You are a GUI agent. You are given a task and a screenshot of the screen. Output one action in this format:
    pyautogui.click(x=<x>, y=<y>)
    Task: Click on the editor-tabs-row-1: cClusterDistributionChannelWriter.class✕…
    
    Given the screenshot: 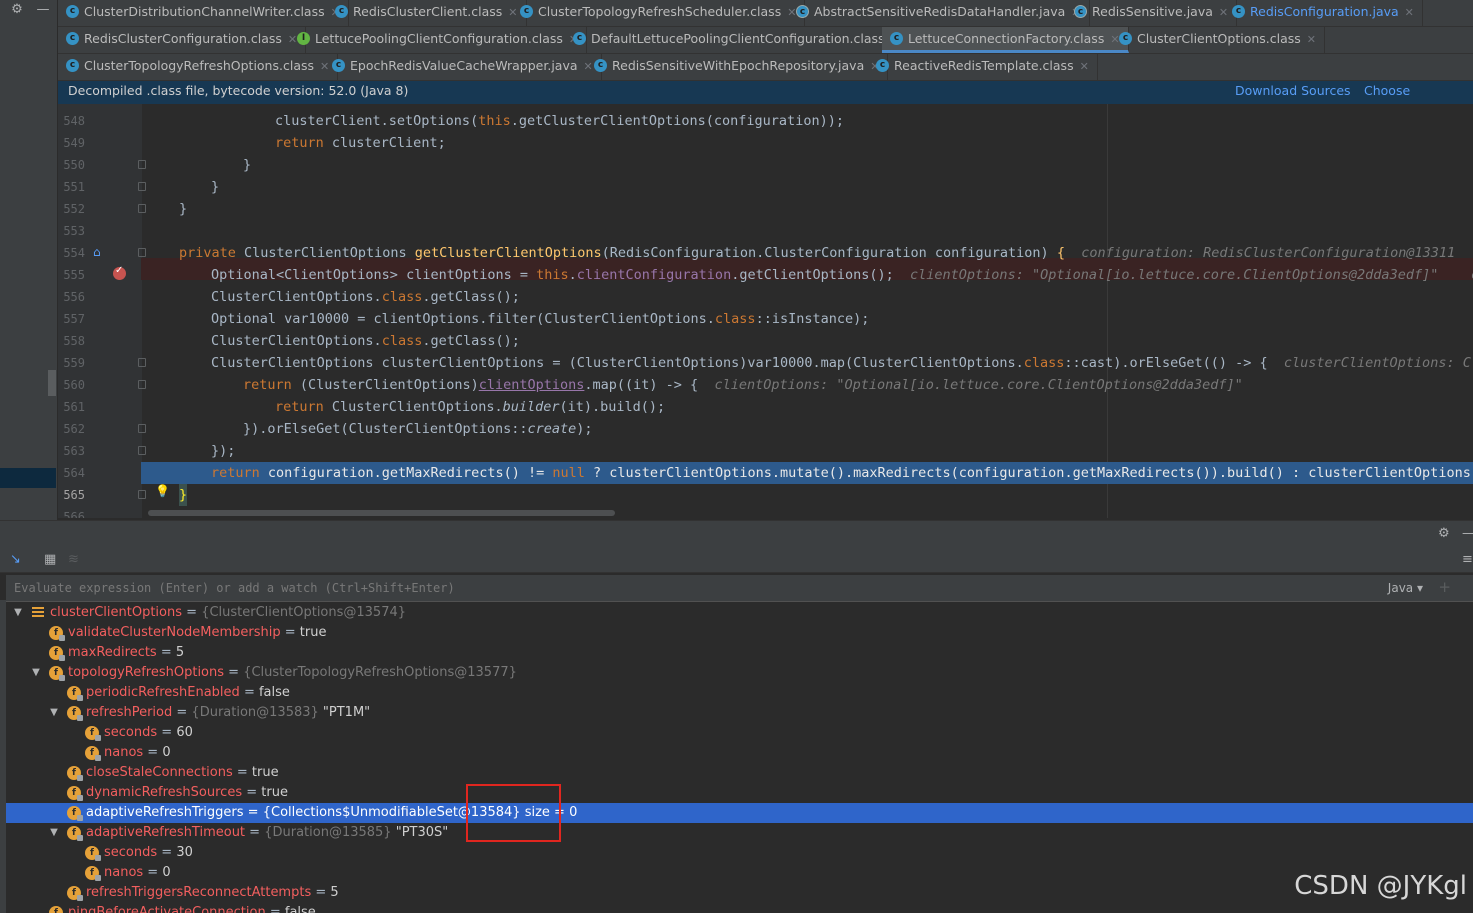 What is the action you would take?
    pyautogui.click(x=765, y=13)
    